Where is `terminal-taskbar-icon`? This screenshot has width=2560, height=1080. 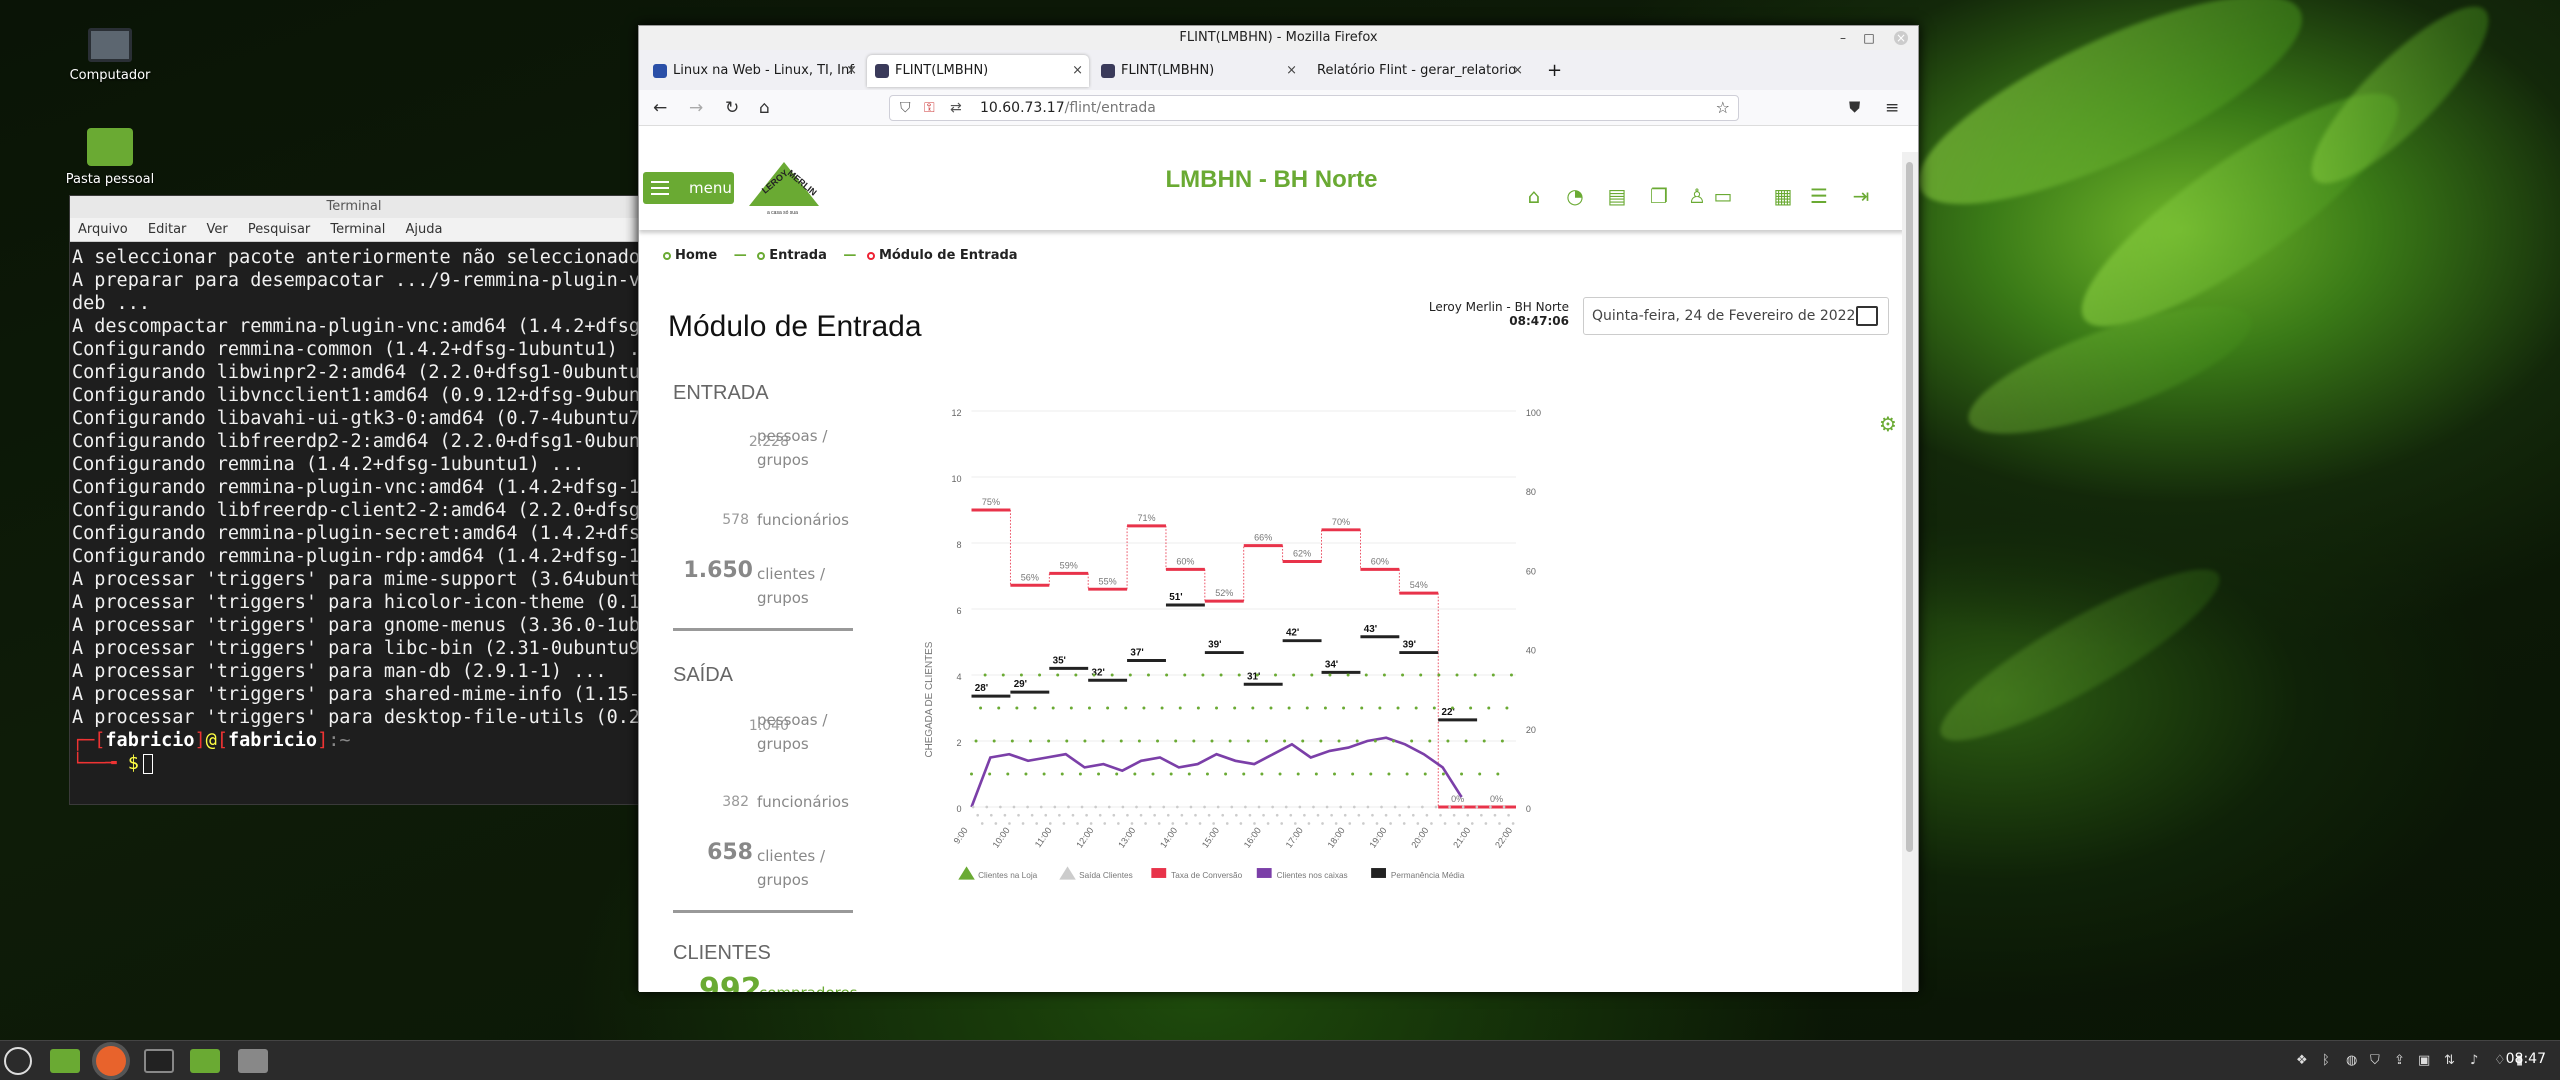 terminal-taskbar-icon is located at coordinates (159, 1061).